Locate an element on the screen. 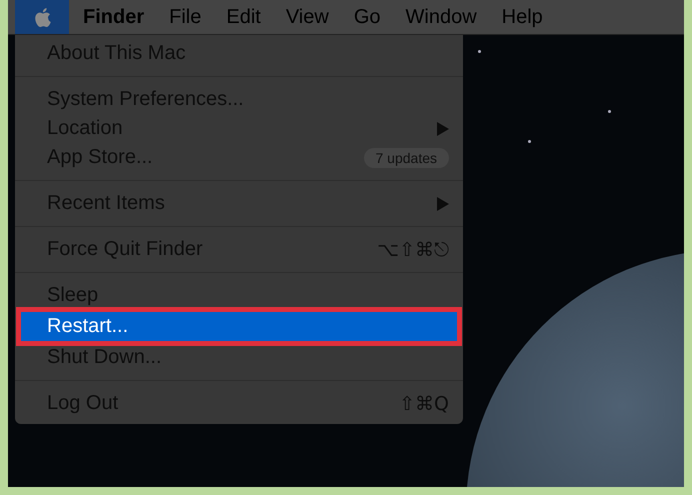 The width and height of the screenshot is (692, 495). menu-bar-item: Window is located at coordinates (441, 17).